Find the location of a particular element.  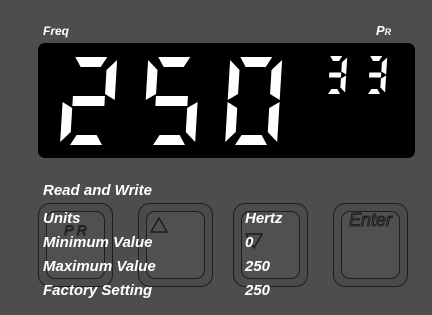

units-label: Units is located at coordinates (62, 218).